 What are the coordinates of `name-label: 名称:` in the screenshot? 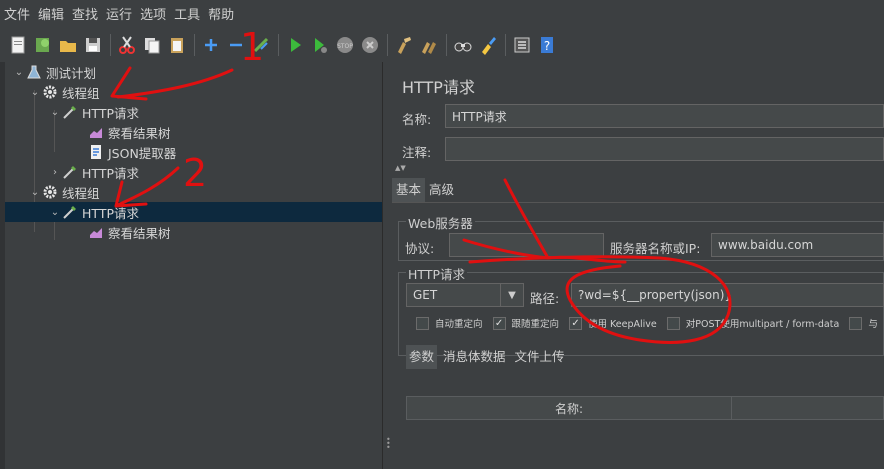 It's located at (417, 119).